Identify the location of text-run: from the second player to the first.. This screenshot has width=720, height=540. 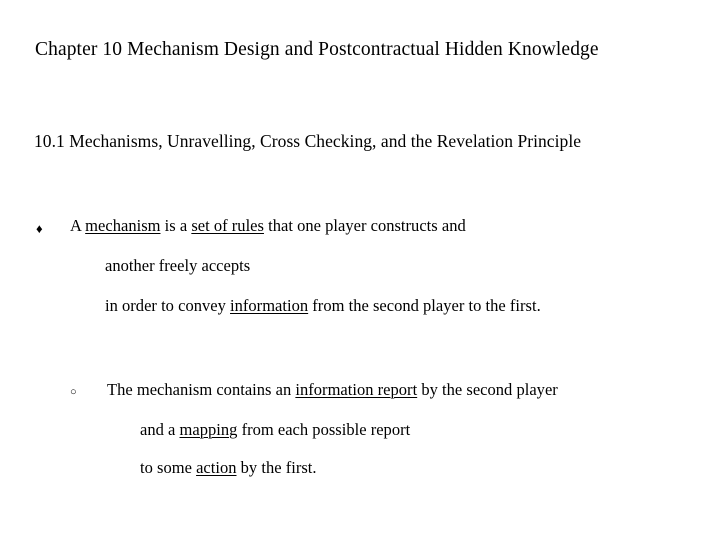
(424, 305).